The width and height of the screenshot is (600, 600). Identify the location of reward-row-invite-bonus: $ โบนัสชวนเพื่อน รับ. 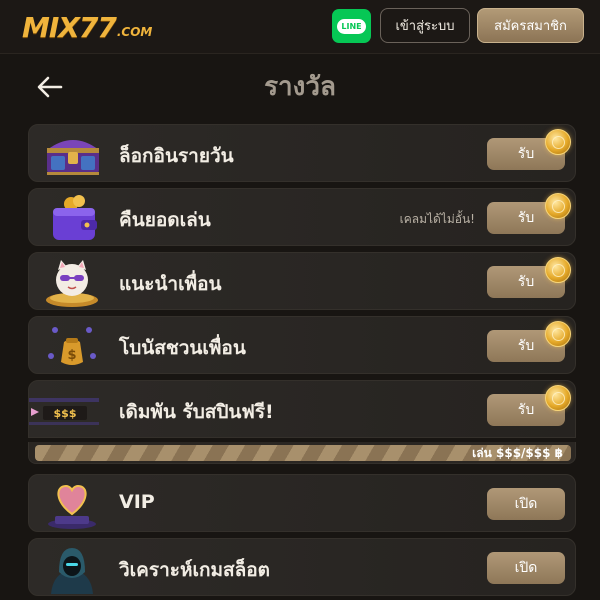
(302, 345).